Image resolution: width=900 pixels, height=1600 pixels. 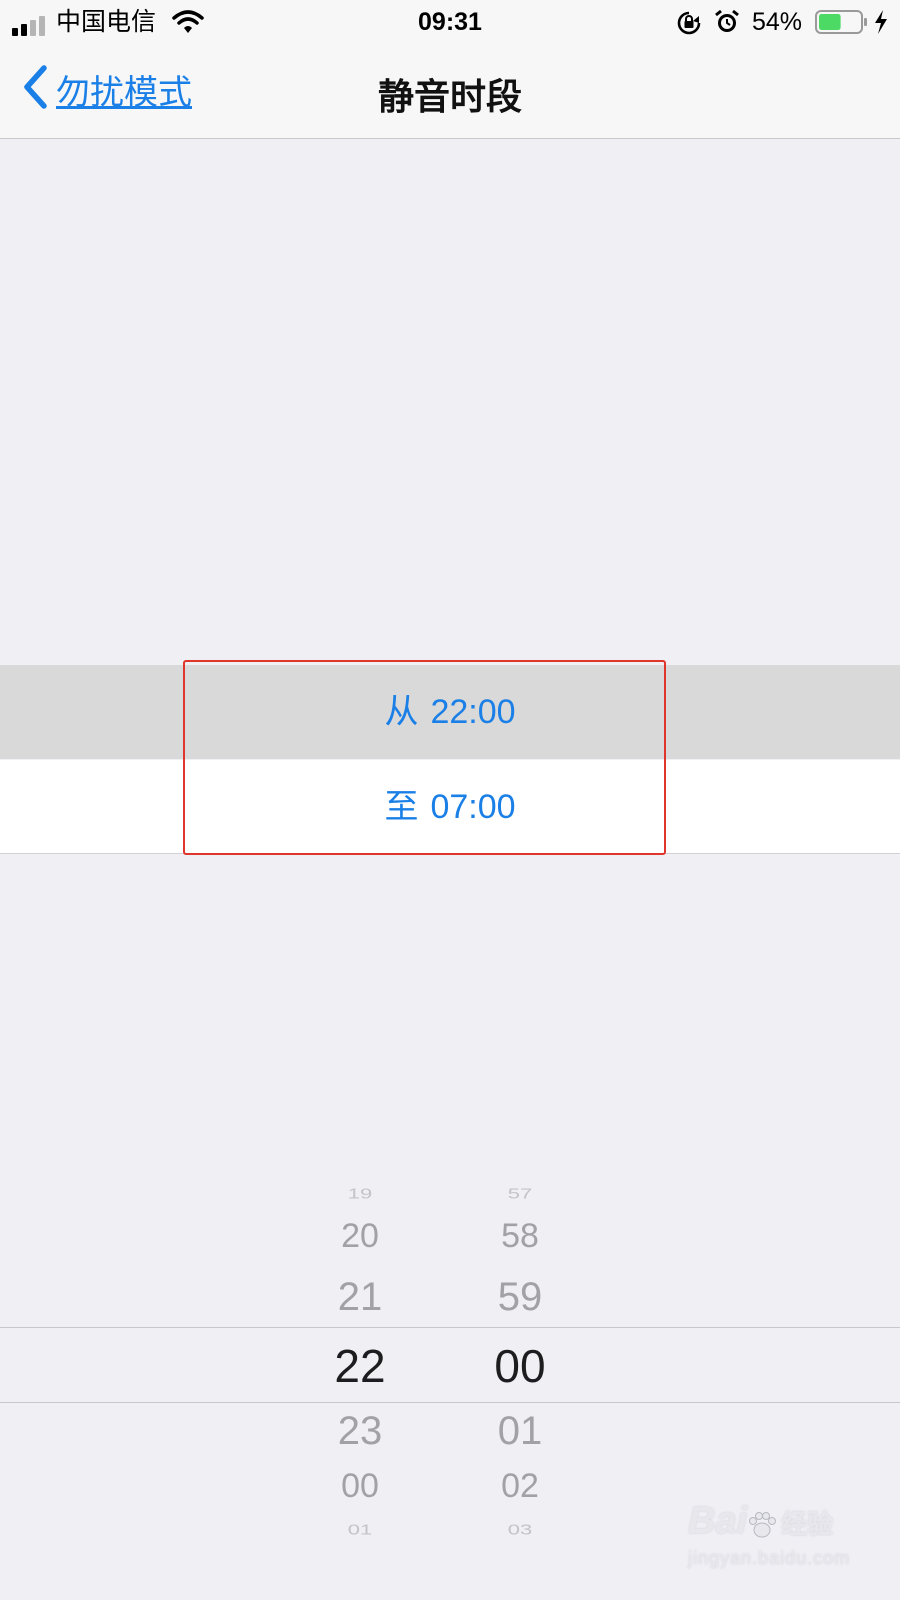 What do you see at coordinates (762, 1528) in the screenshot?
I see `paw-icon` at bounding box center [762, 1528].